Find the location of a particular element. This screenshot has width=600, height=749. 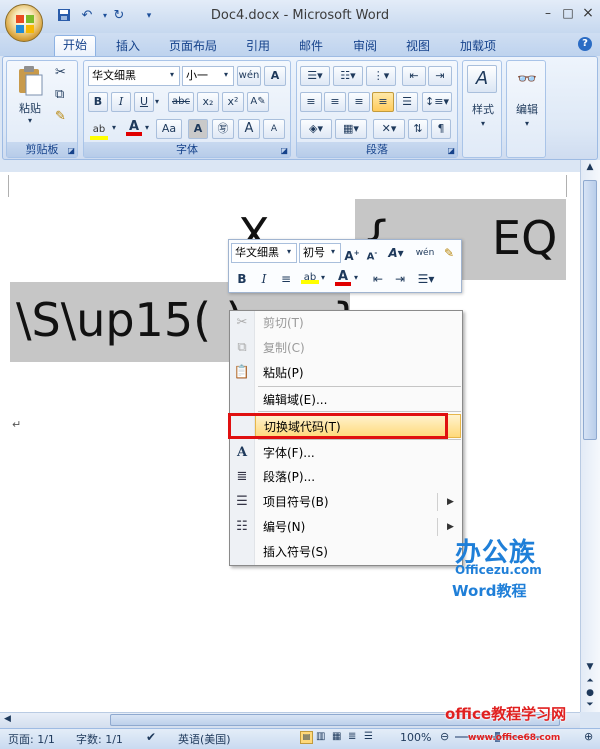

chinese-layout-button: ✕▾ is located at coordinates (389, 129).